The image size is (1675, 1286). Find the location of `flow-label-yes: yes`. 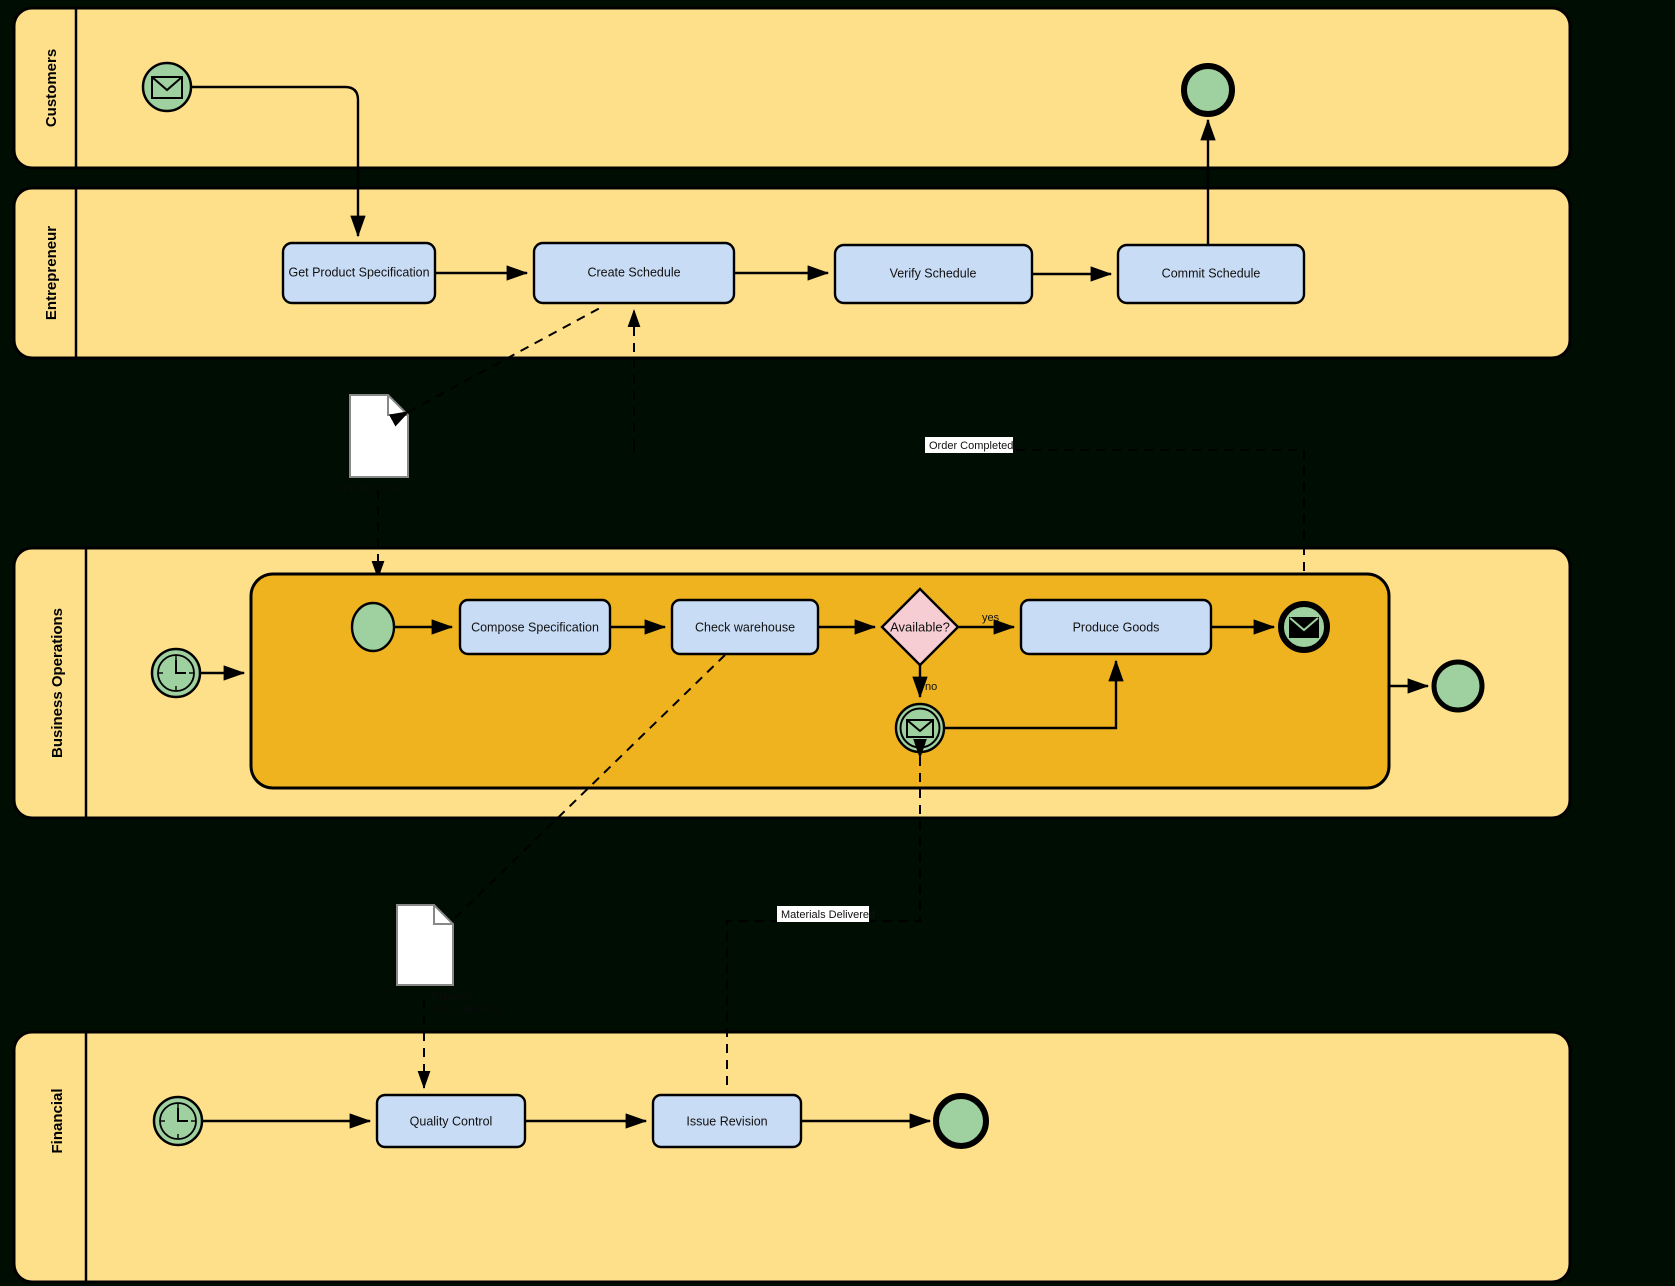

flow-label-yes: yes is located at coordinates (991, 618).